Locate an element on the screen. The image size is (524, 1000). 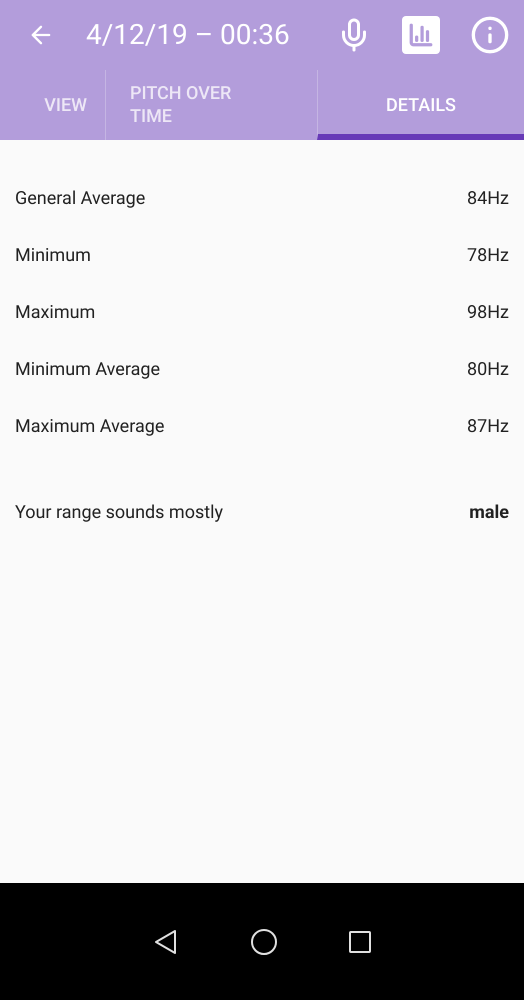
stat-label: Maximum is located at coordinates (55, 313).